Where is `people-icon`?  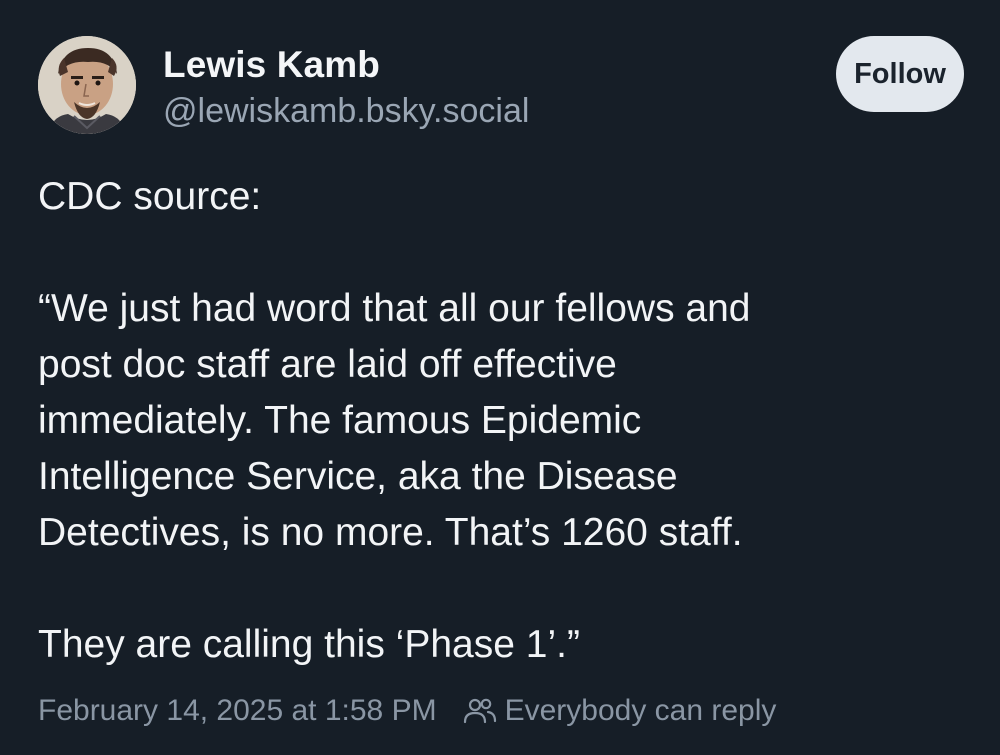 people-icon is located at coordinates (480, 711).